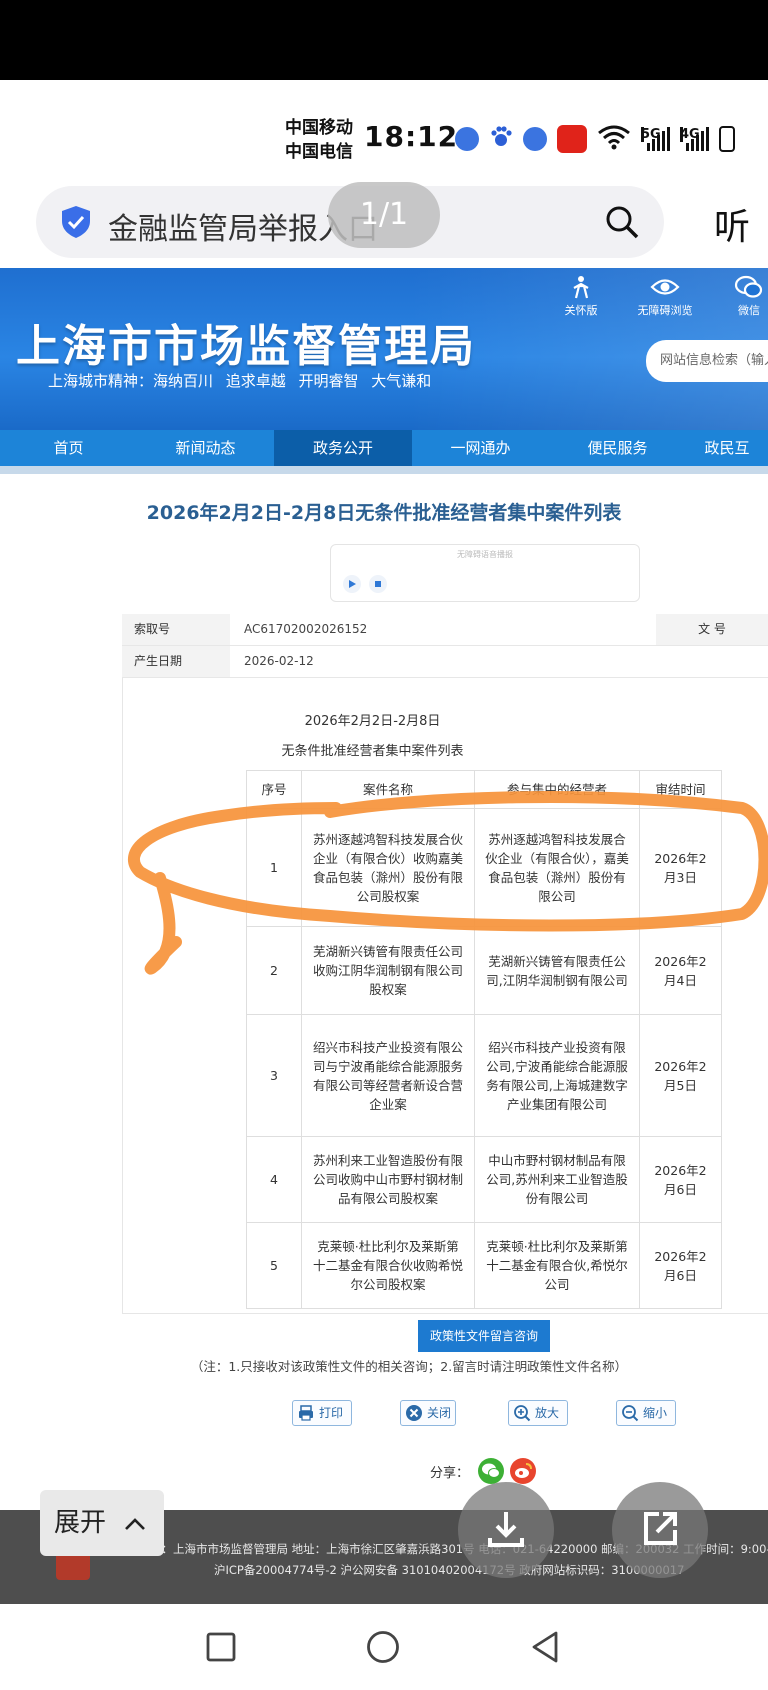 This screenshot has width=768, height=1690. What do you see at coordinates (467, 139) in the screenshot?
I see `app-notification-icon` at bounding box center [467, 139].